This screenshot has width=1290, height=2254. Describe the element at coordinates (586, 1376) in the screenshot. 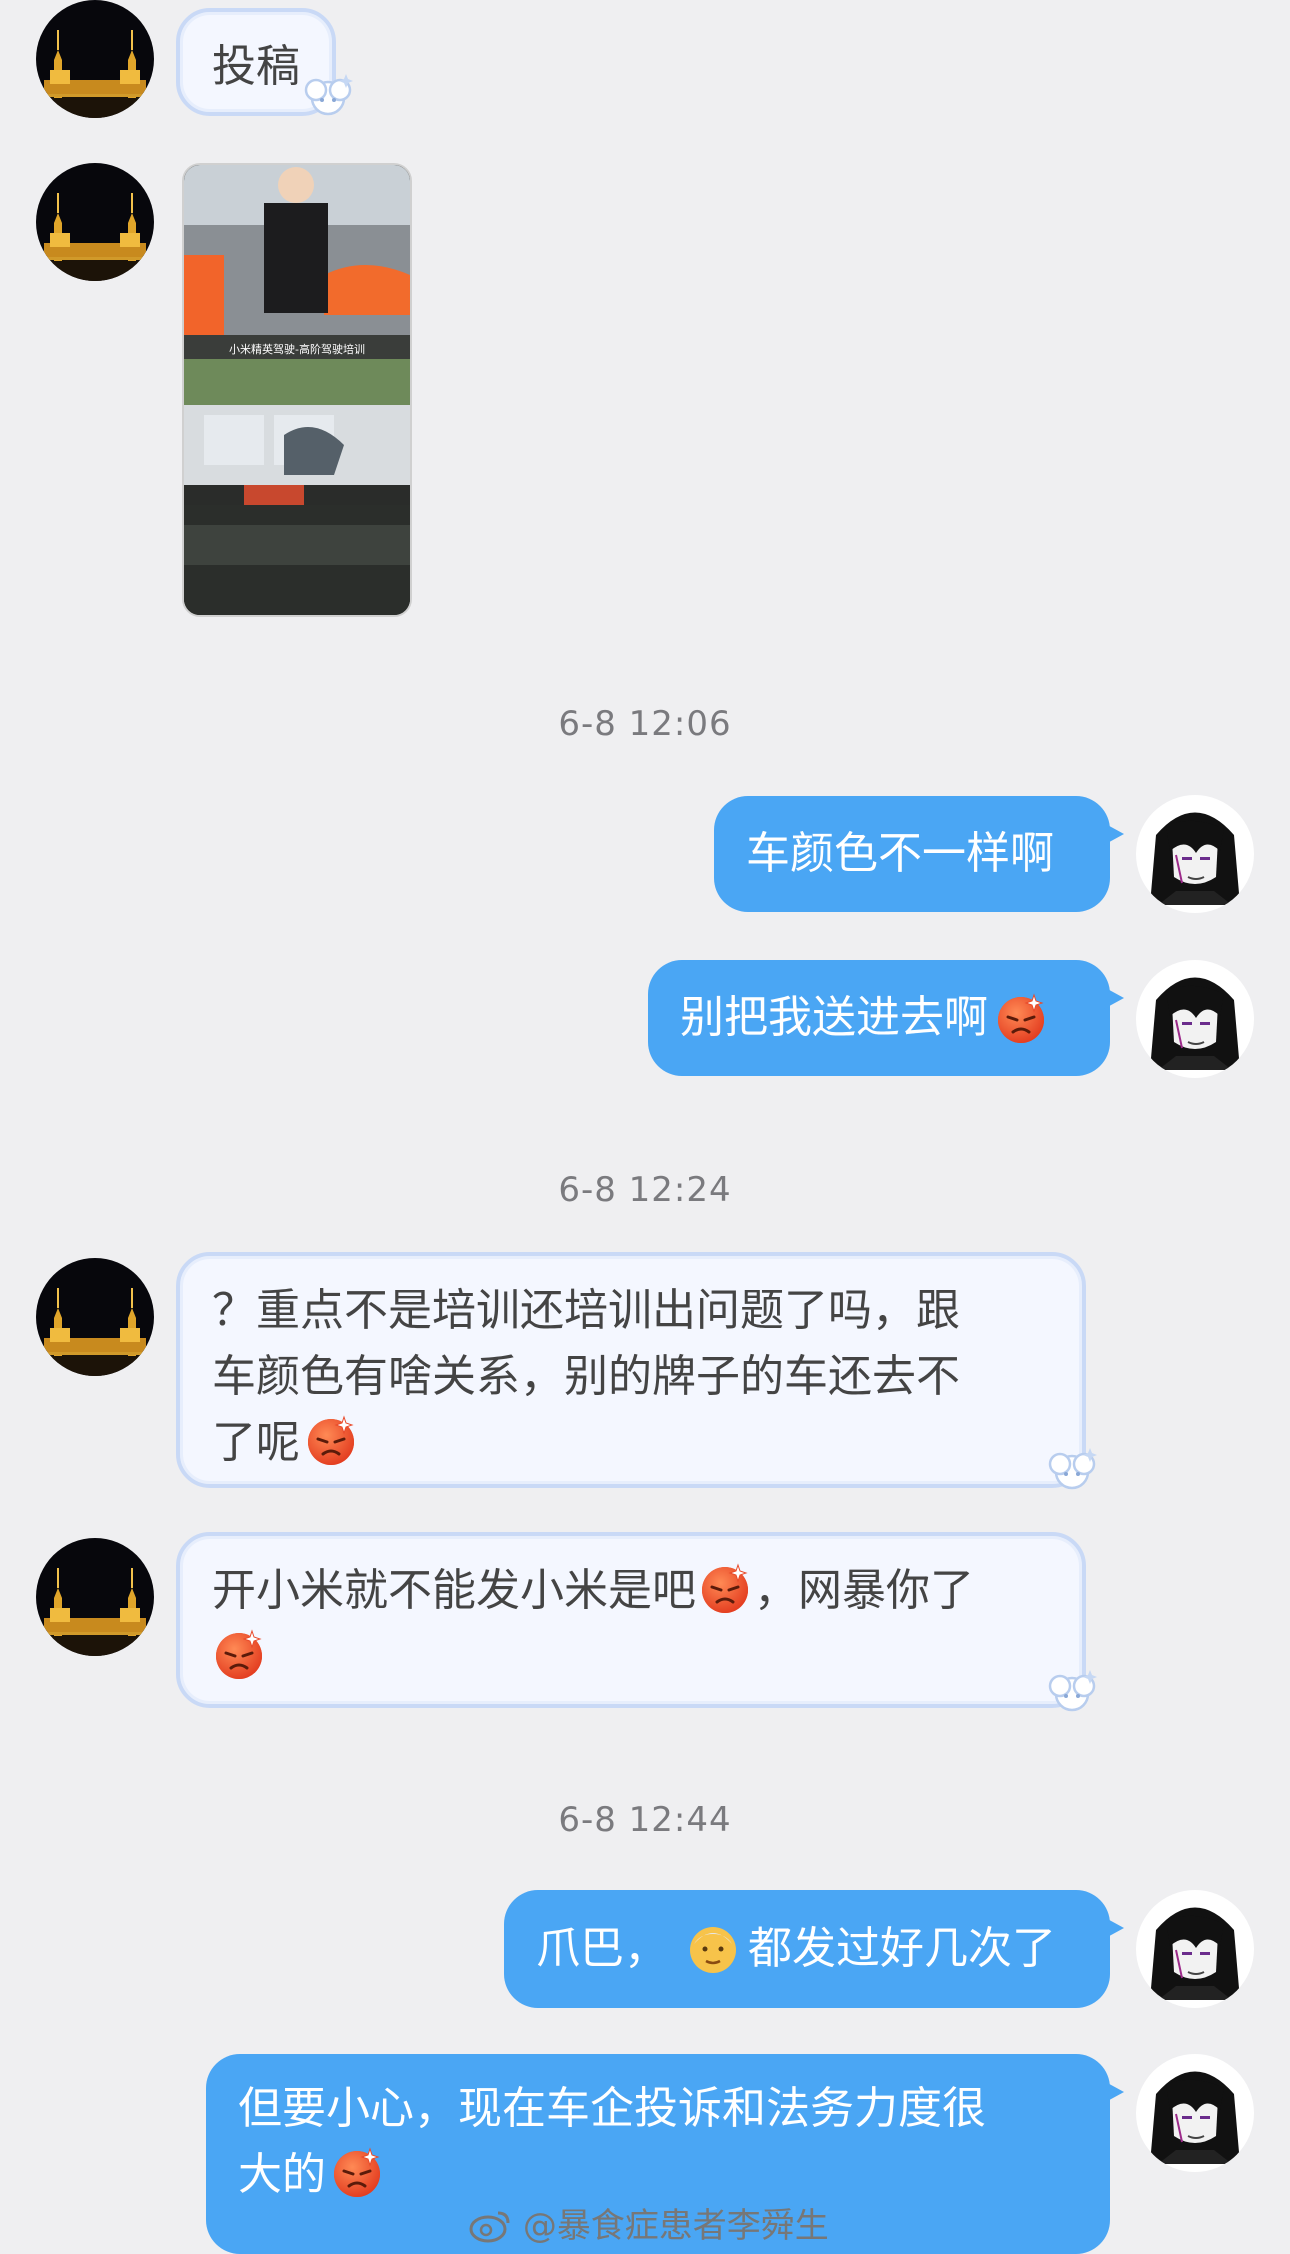

I see `message-text-line: 车颜色有啥关系，别的牌子的车还去不` at that location.